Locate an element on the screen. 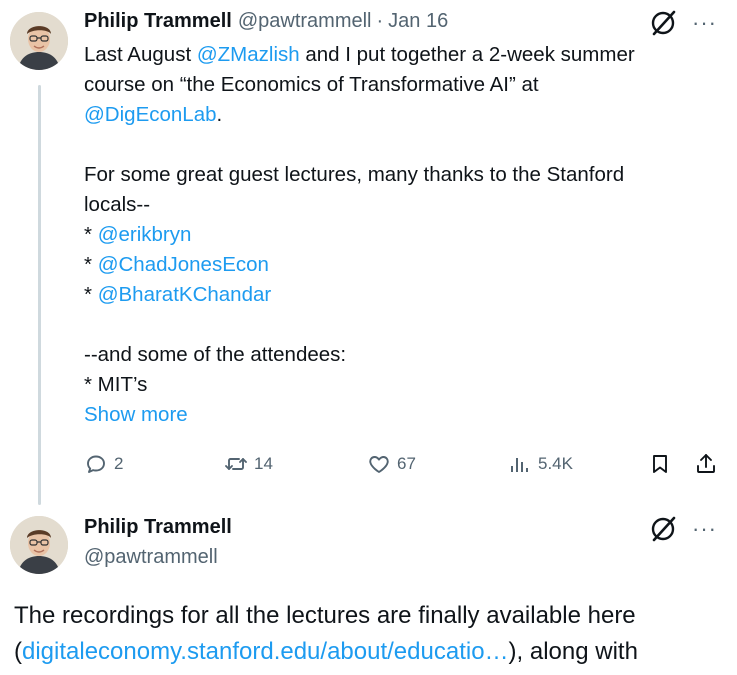  text-segment: locals-- is located at coordinates (117, 204).